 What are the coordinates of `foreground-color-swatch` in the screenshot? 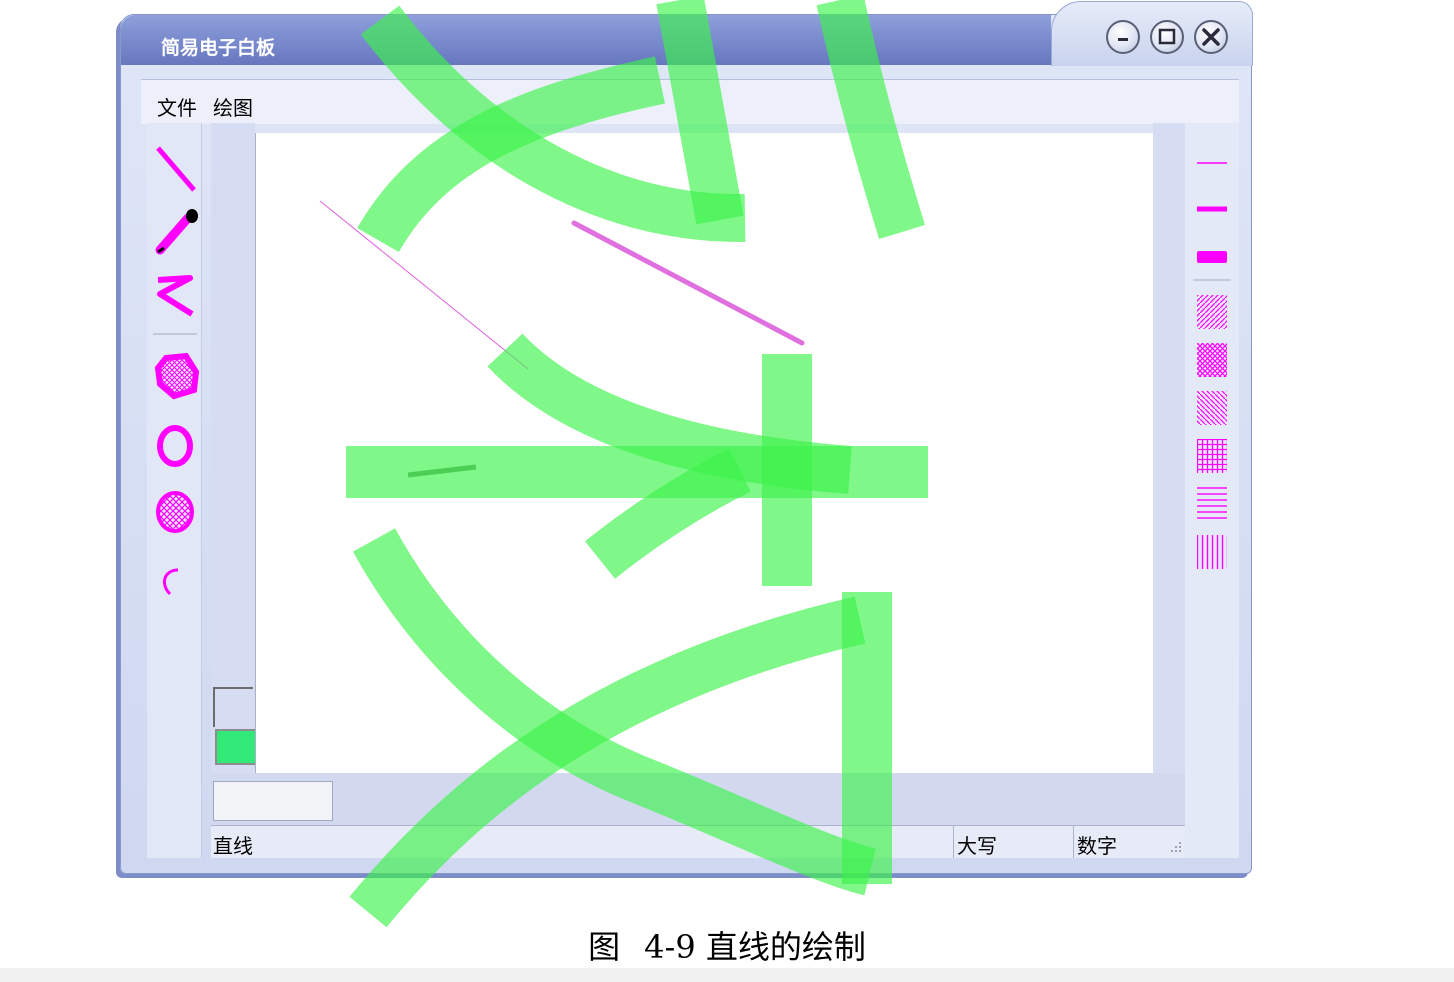 It's located at (233, 707).